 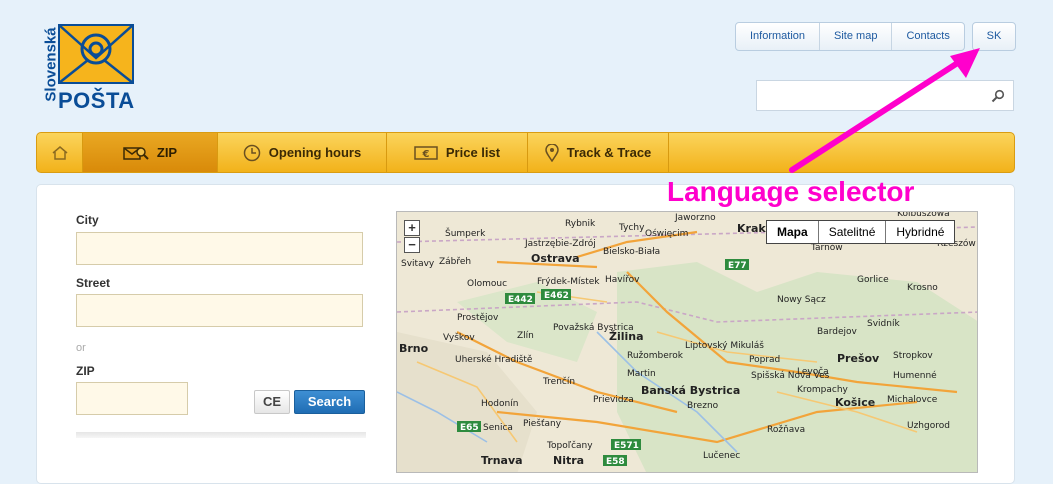 What do you see at coordinates (593, 328) in the screenshot?
I see `map-label-povazska-bystrica: Považská Bystrica` at bounding box center [593, 328].